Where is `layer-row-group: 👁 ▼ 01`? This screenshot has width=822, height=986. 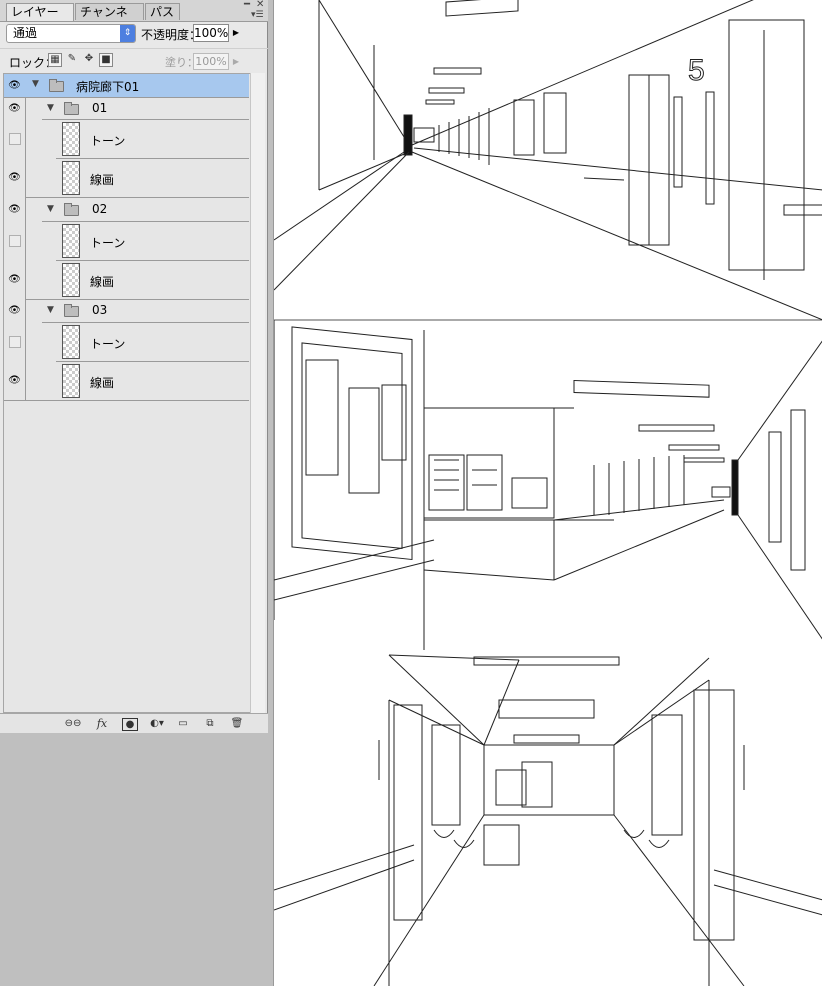 layer-row-group: 👁 ▼ 01 is located at coordinates (126, 108).